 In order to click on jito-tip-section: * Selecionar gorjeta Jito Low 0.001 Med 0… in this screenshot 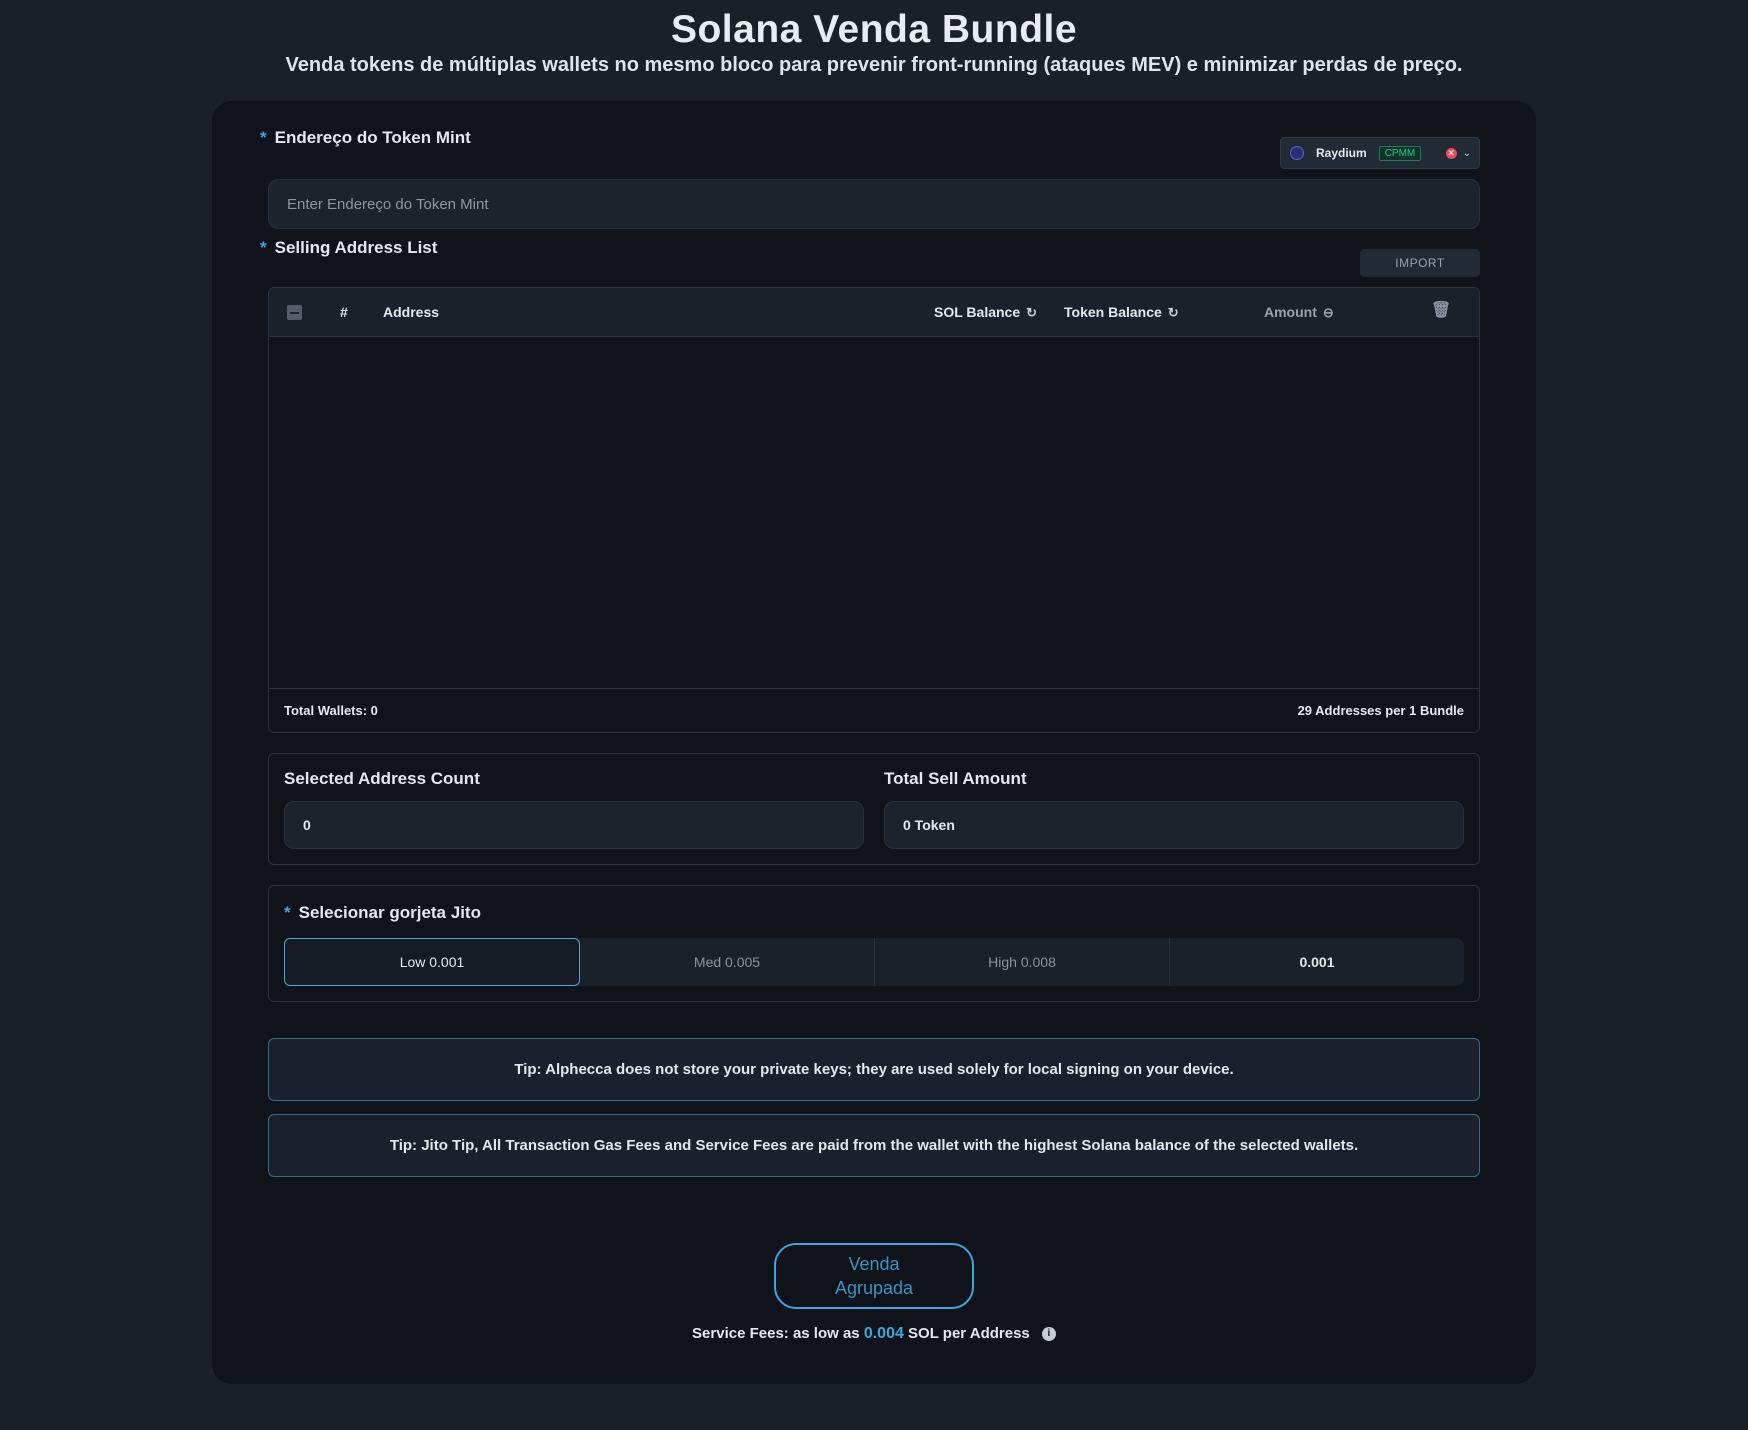, I will do `click(874, 943)`.